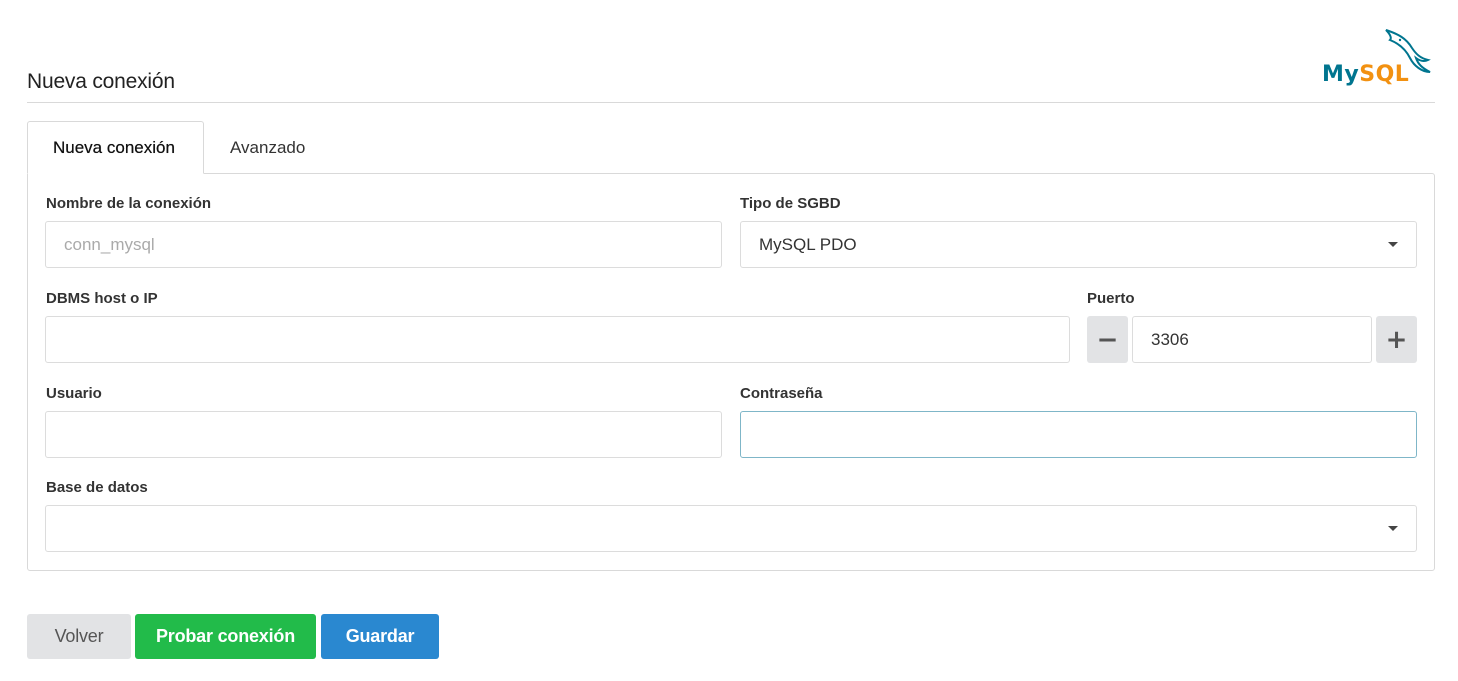  I want to click on logo-my: My, so click(1341, 74).